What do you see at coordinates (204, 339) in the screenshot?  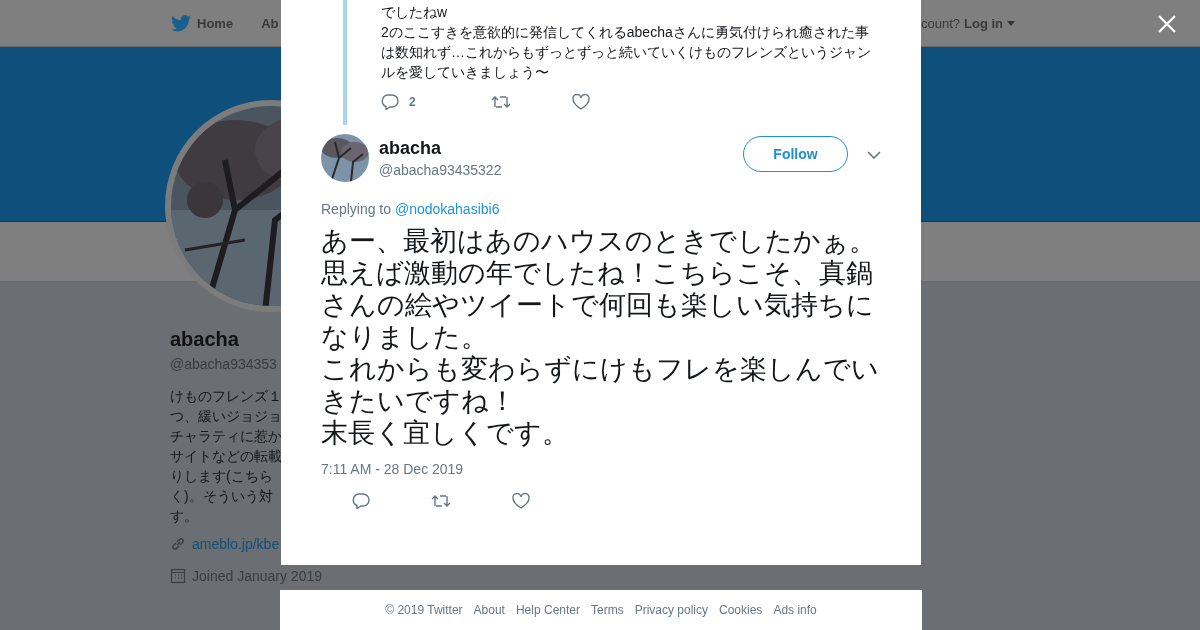 I see `profile-name: abacha` at bounding box center [204, 339].